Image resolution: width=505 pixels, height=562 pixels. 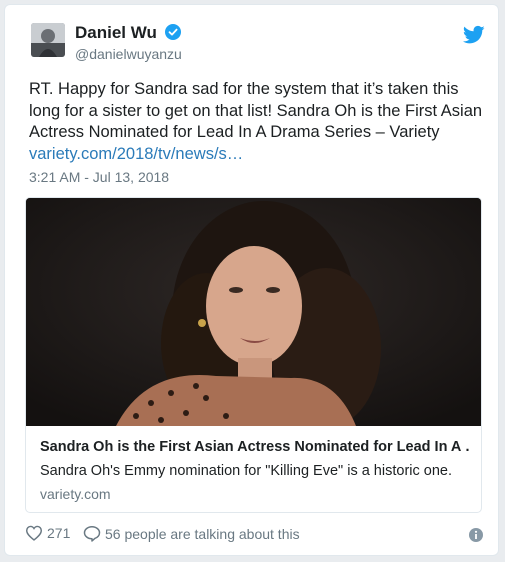 I want to click on info-icon, so click(x=476, y=535).